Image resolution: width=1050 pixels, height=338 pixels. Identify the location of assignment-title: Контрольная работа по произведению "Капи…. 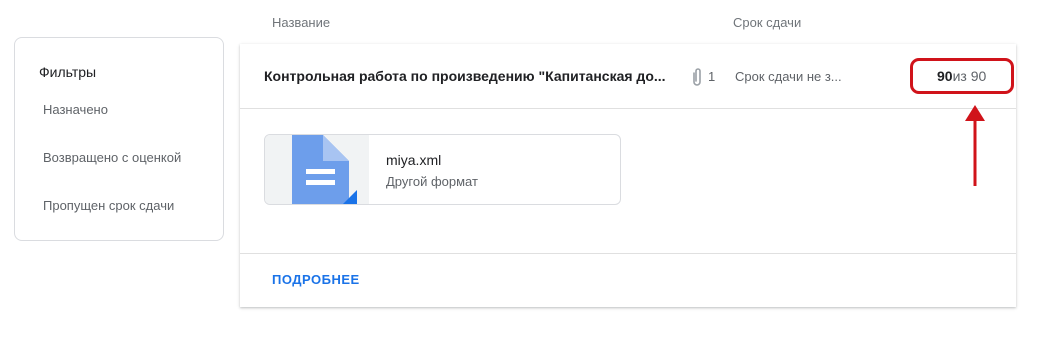
(471, 76).